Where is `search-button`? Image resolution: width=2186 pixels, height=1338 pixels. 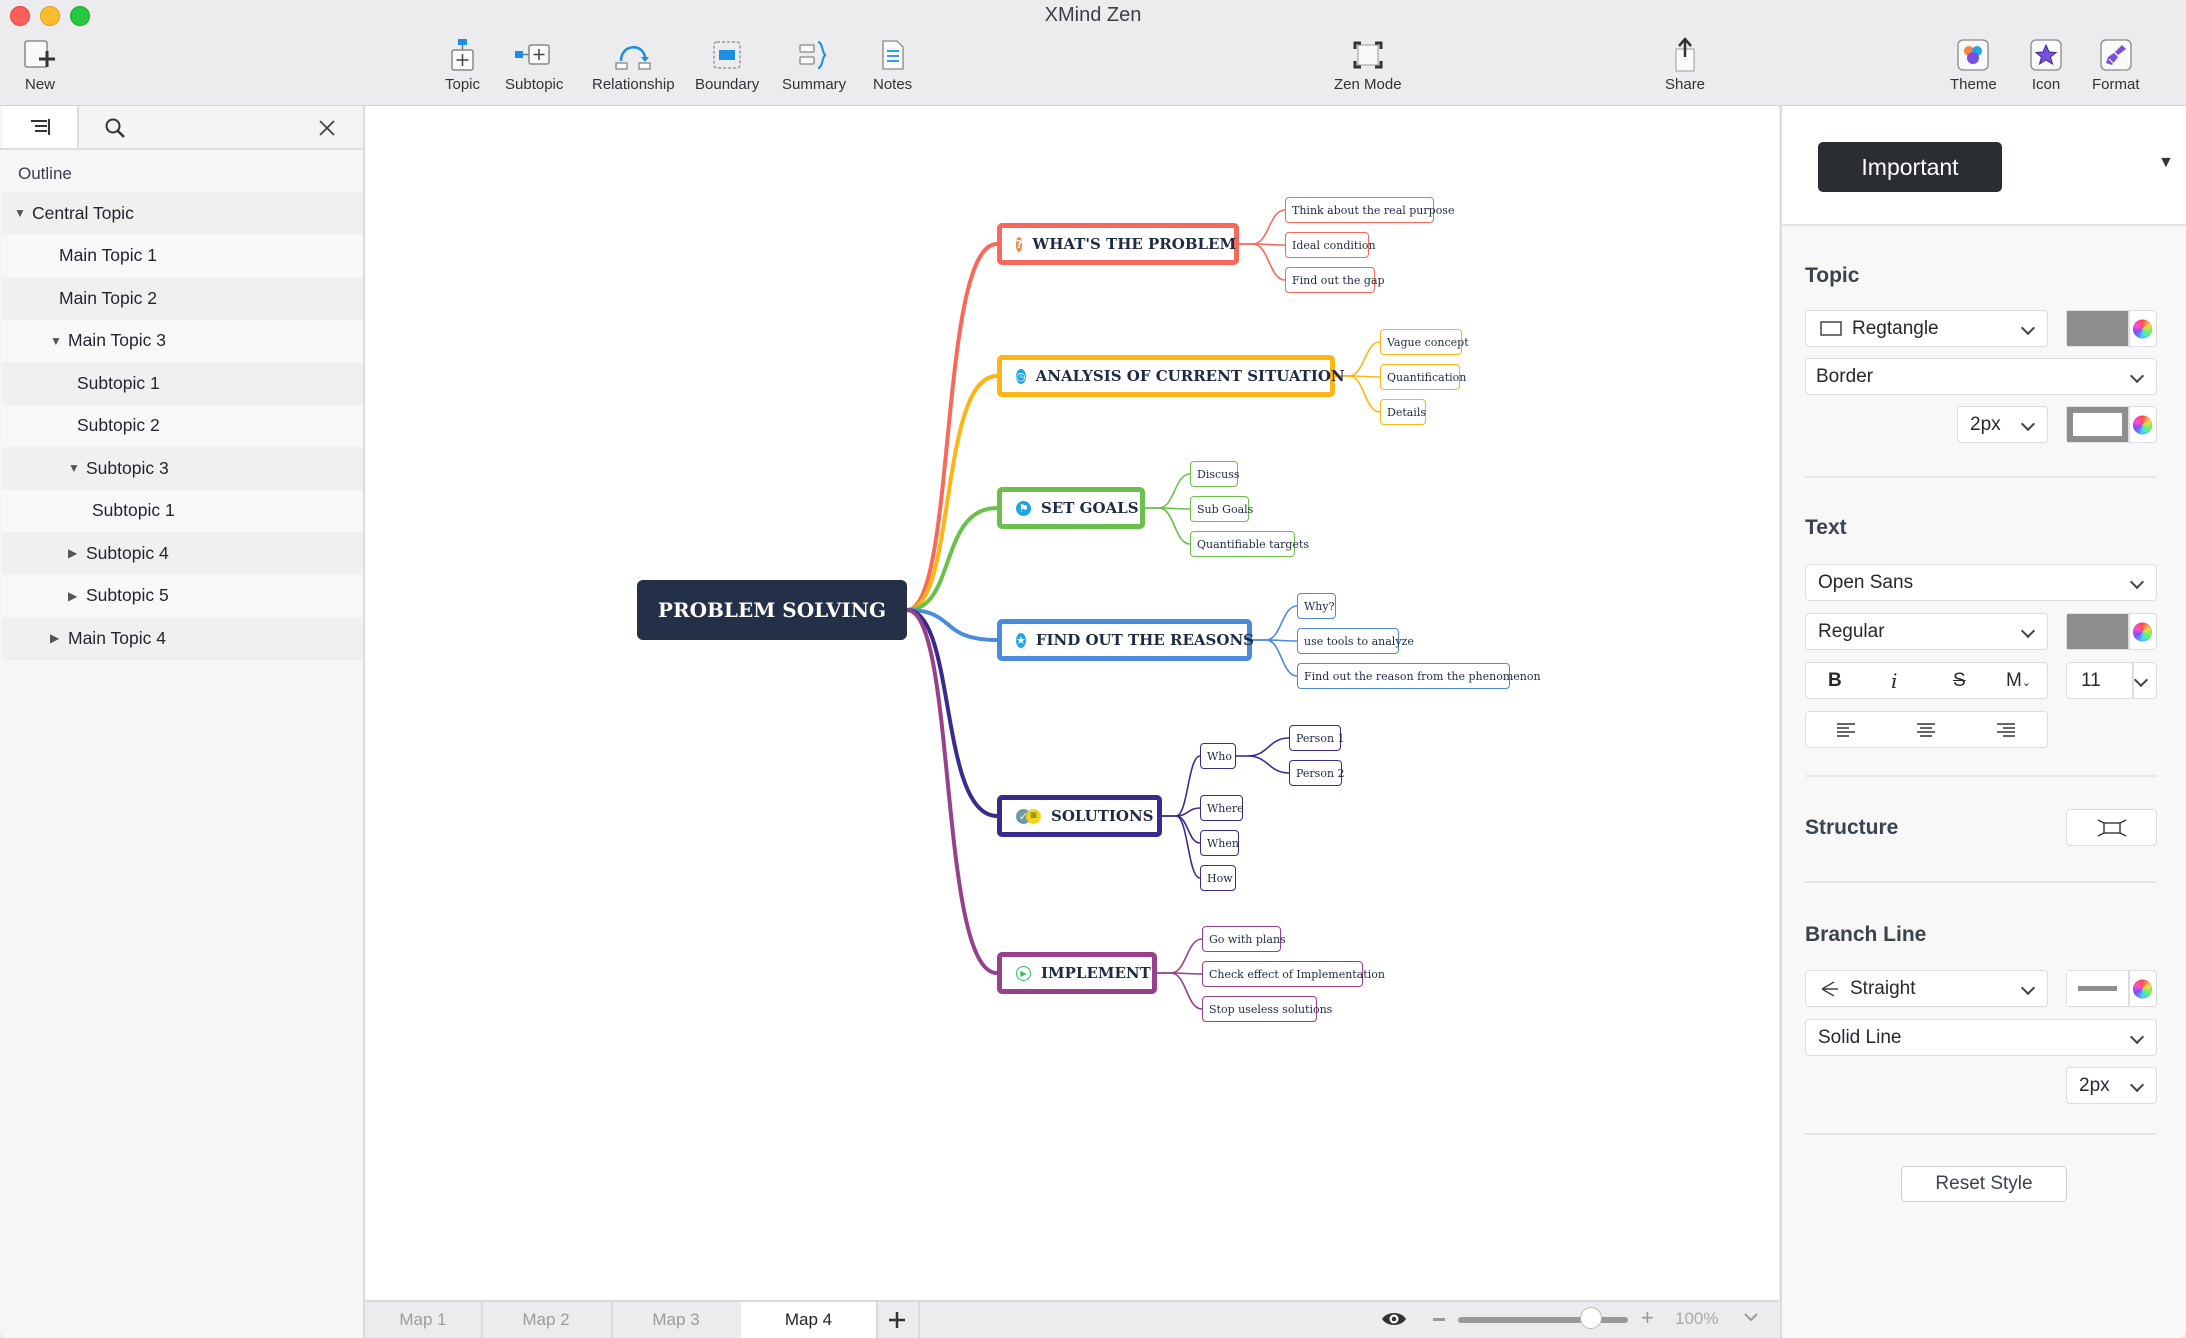
search-button is located at coordinates (115, 128).